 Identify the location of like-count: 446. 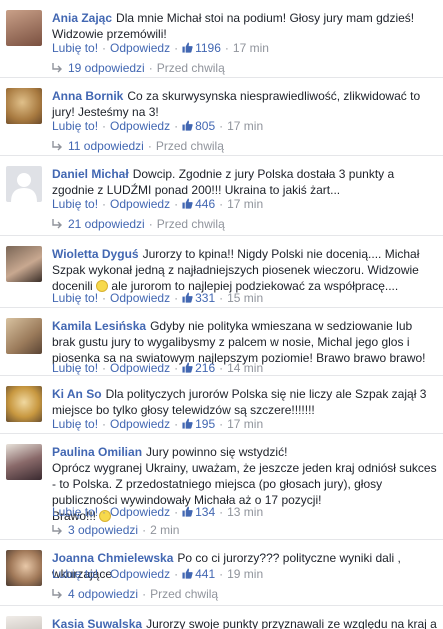
(205, 204).